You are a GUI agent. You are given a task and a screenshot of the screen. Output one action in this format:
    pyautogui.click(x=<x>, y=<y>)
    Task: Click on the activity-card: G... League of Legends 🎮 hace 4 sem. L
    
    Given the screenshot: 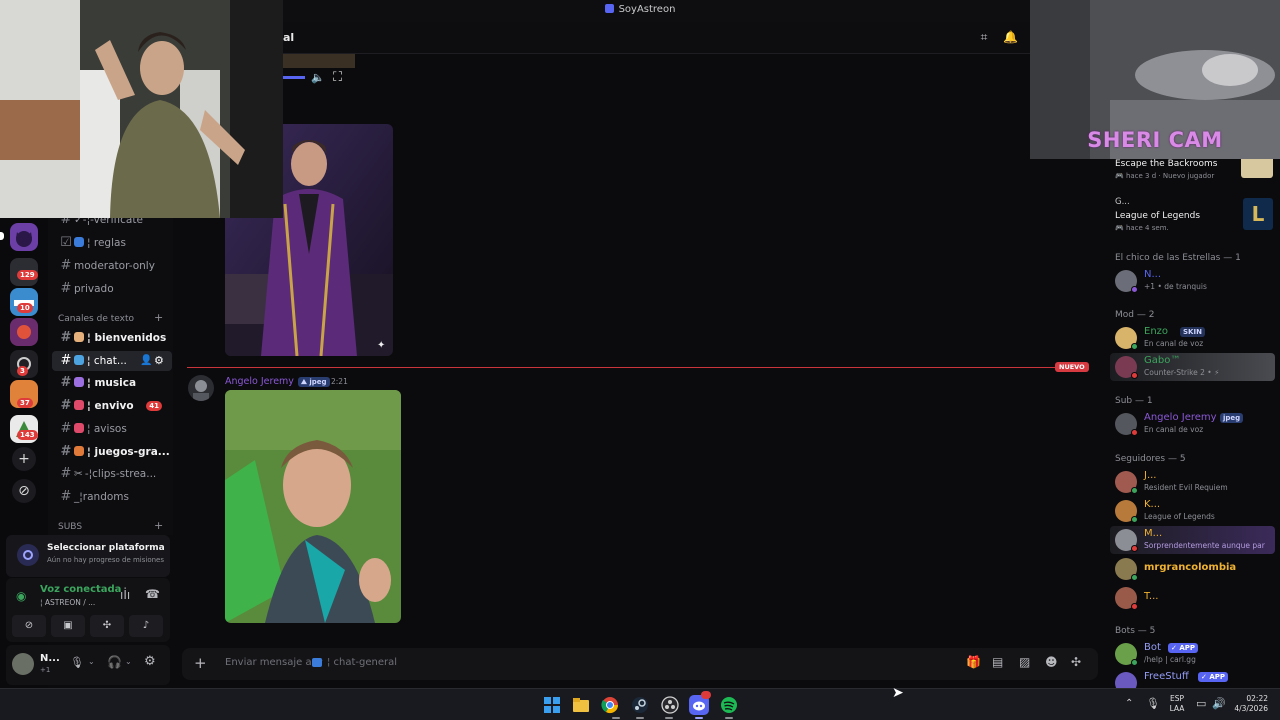 What is the action you would take?
    pyautogui.click(x=1192, y=214)
    